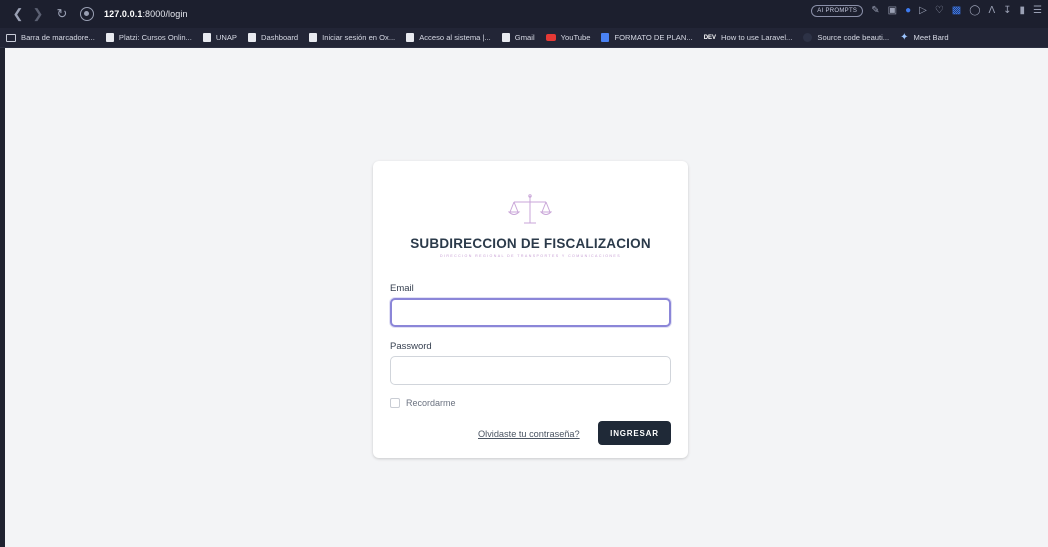 This screenshot has height=547, width=1048. Describe the element at coordinates (123, 14) in the screenshot. I see `url-host: 127.0.0.1` at that location.